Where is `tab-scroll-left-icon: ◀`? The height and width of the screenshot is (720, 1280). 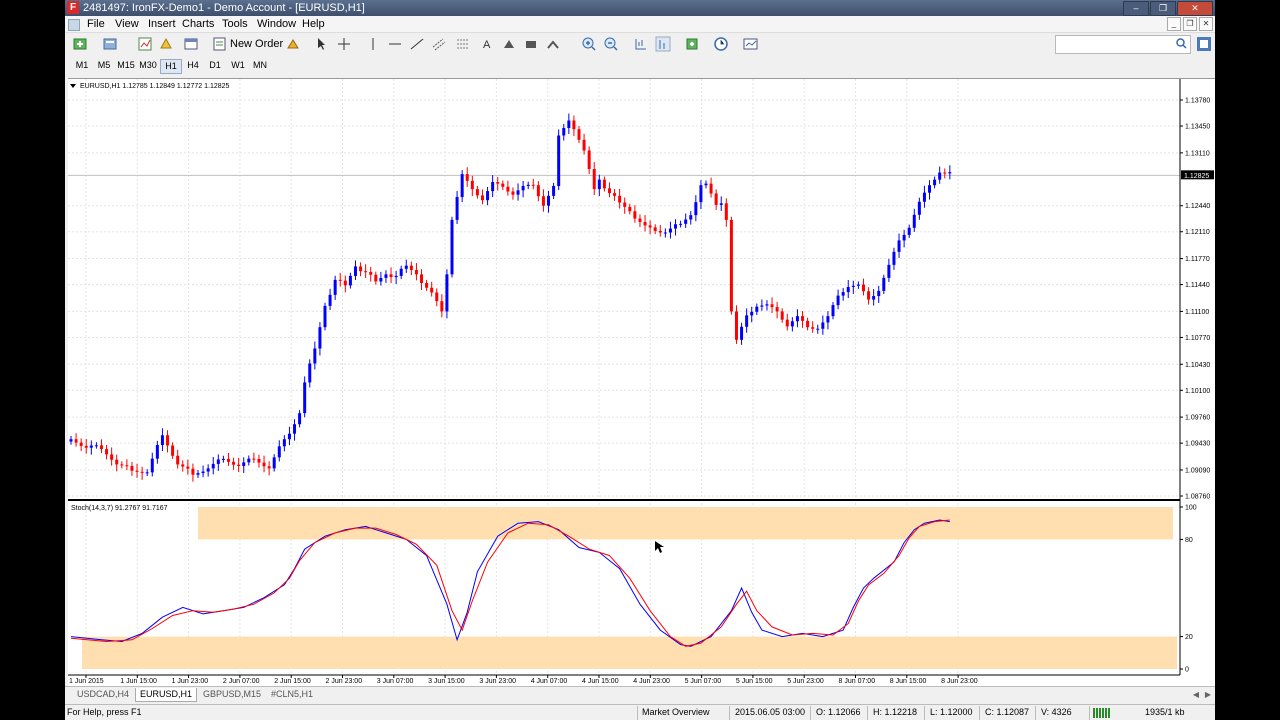 tab-scroll-left-icon: ◀ is located at coordinates (1196, 694).